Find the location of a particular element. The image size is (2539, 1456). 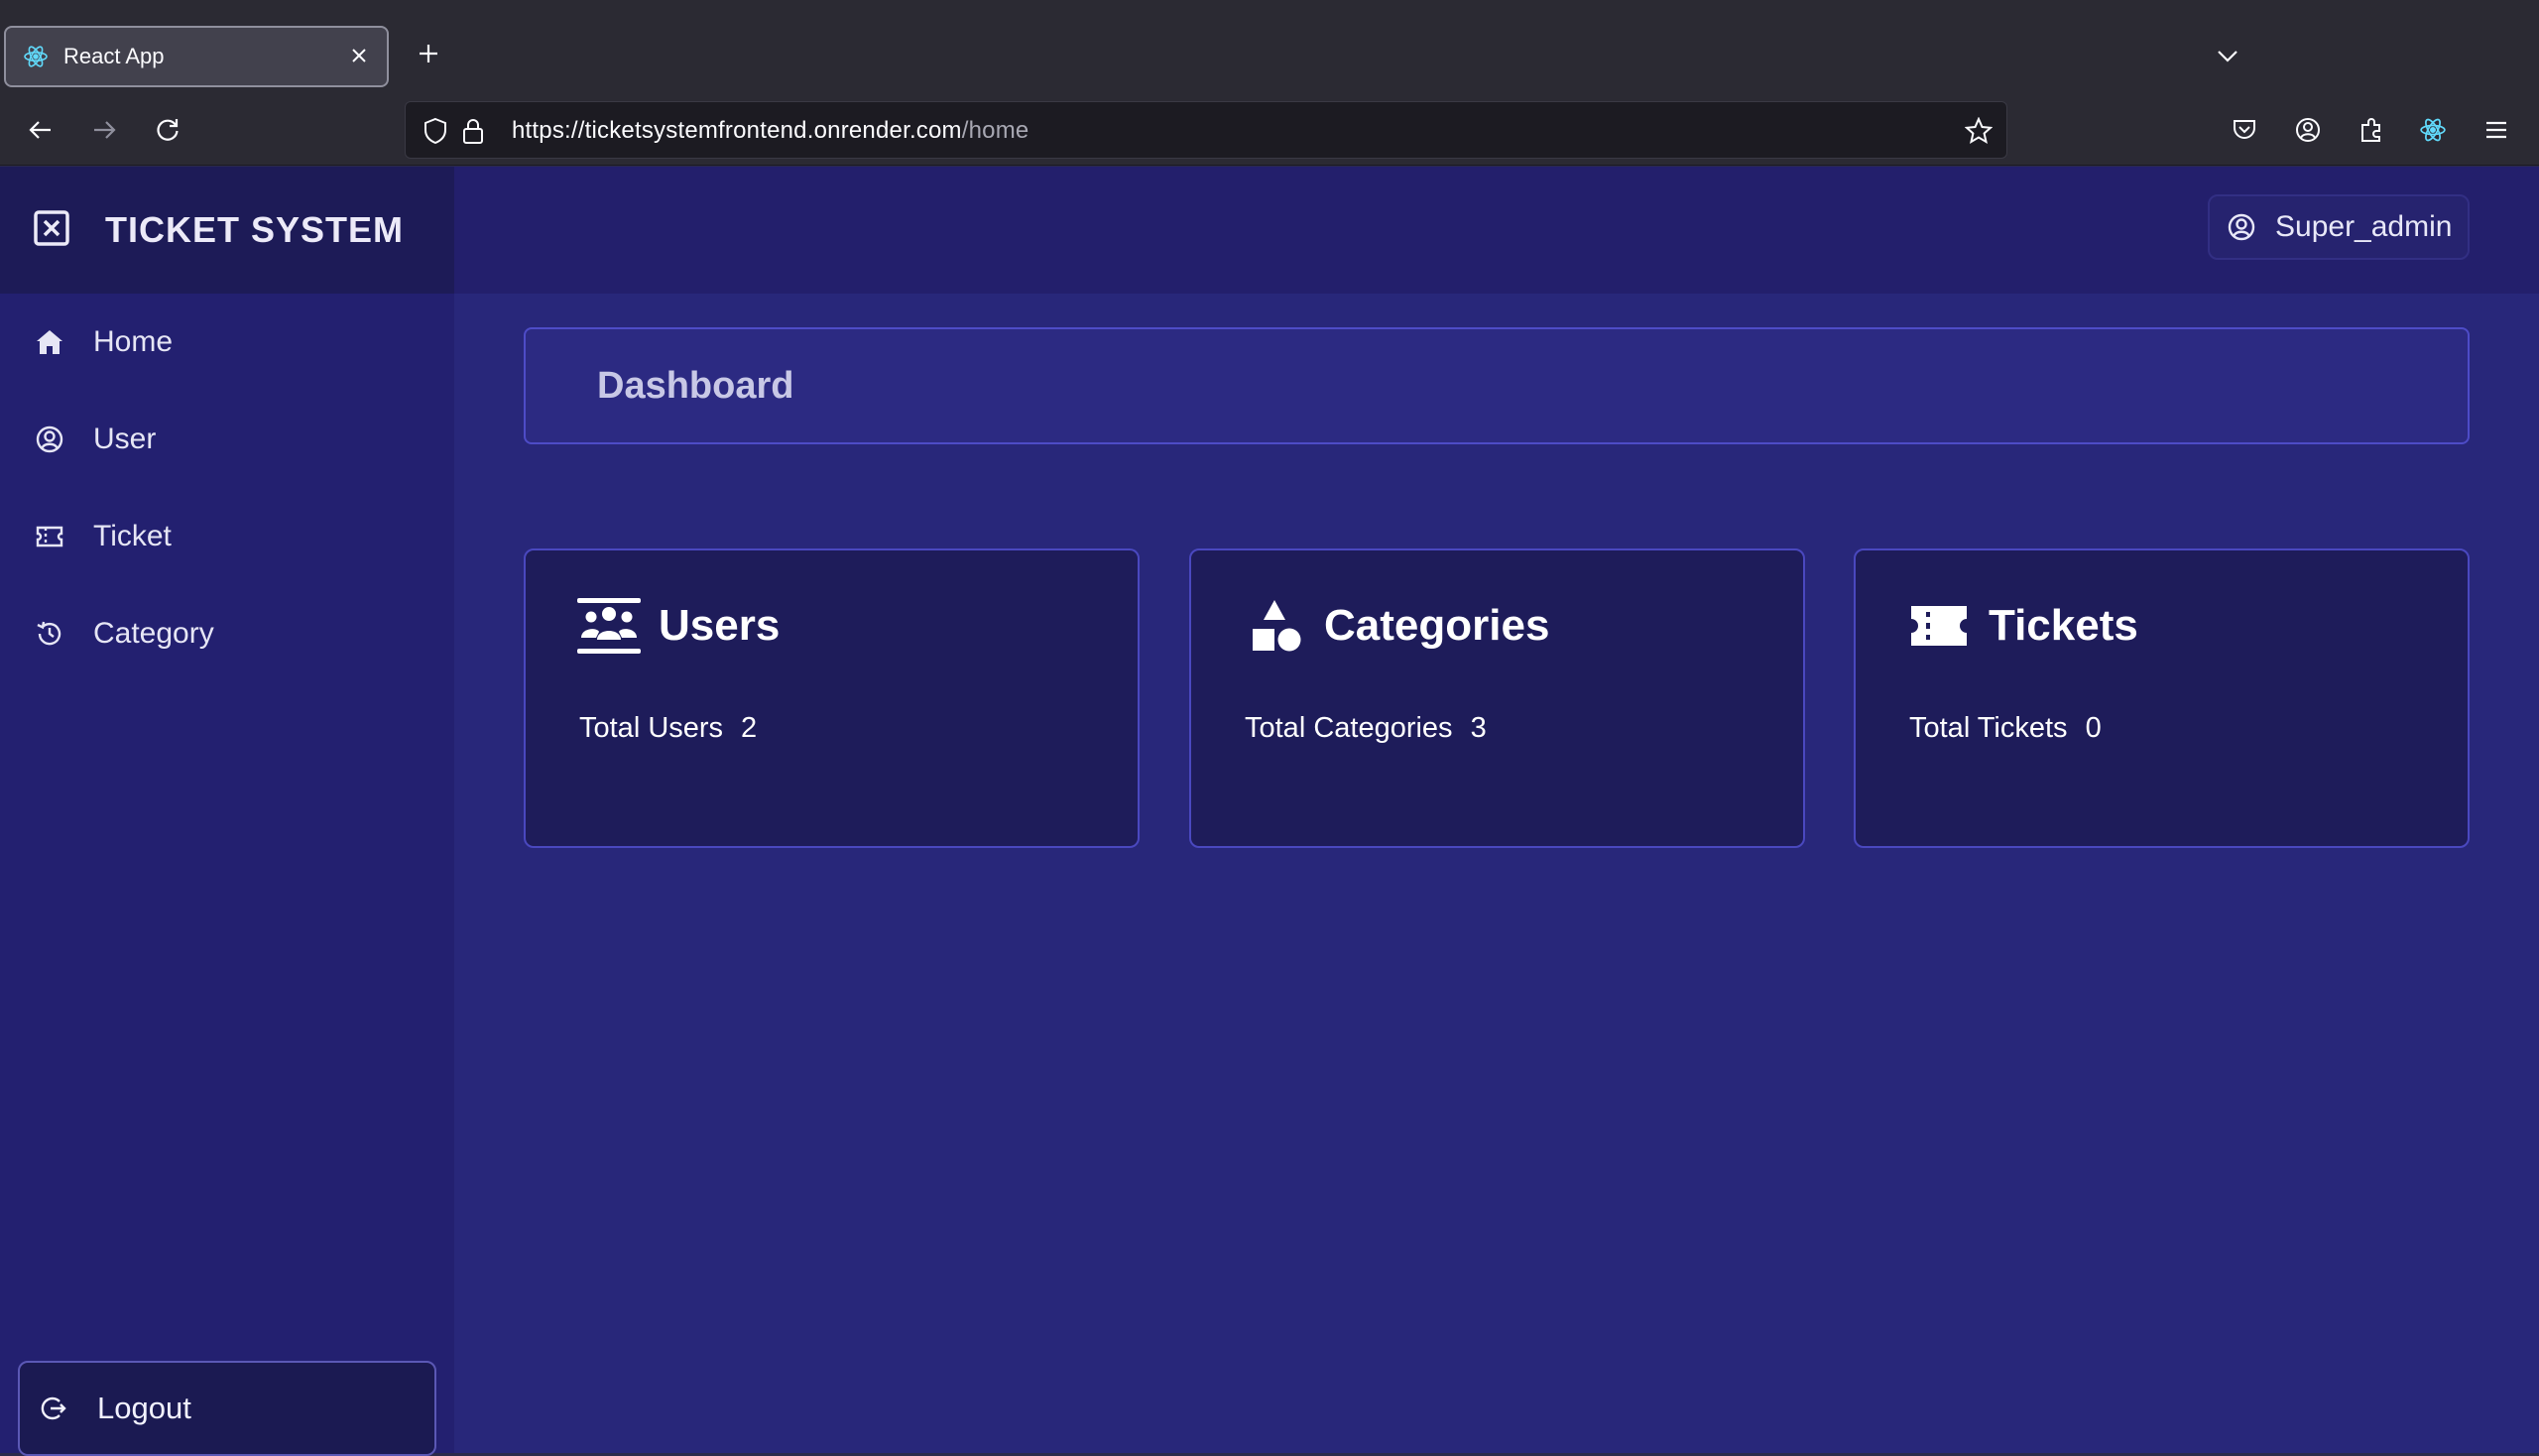

sidebar-item-category: Category is located at coordinates (227, 633).